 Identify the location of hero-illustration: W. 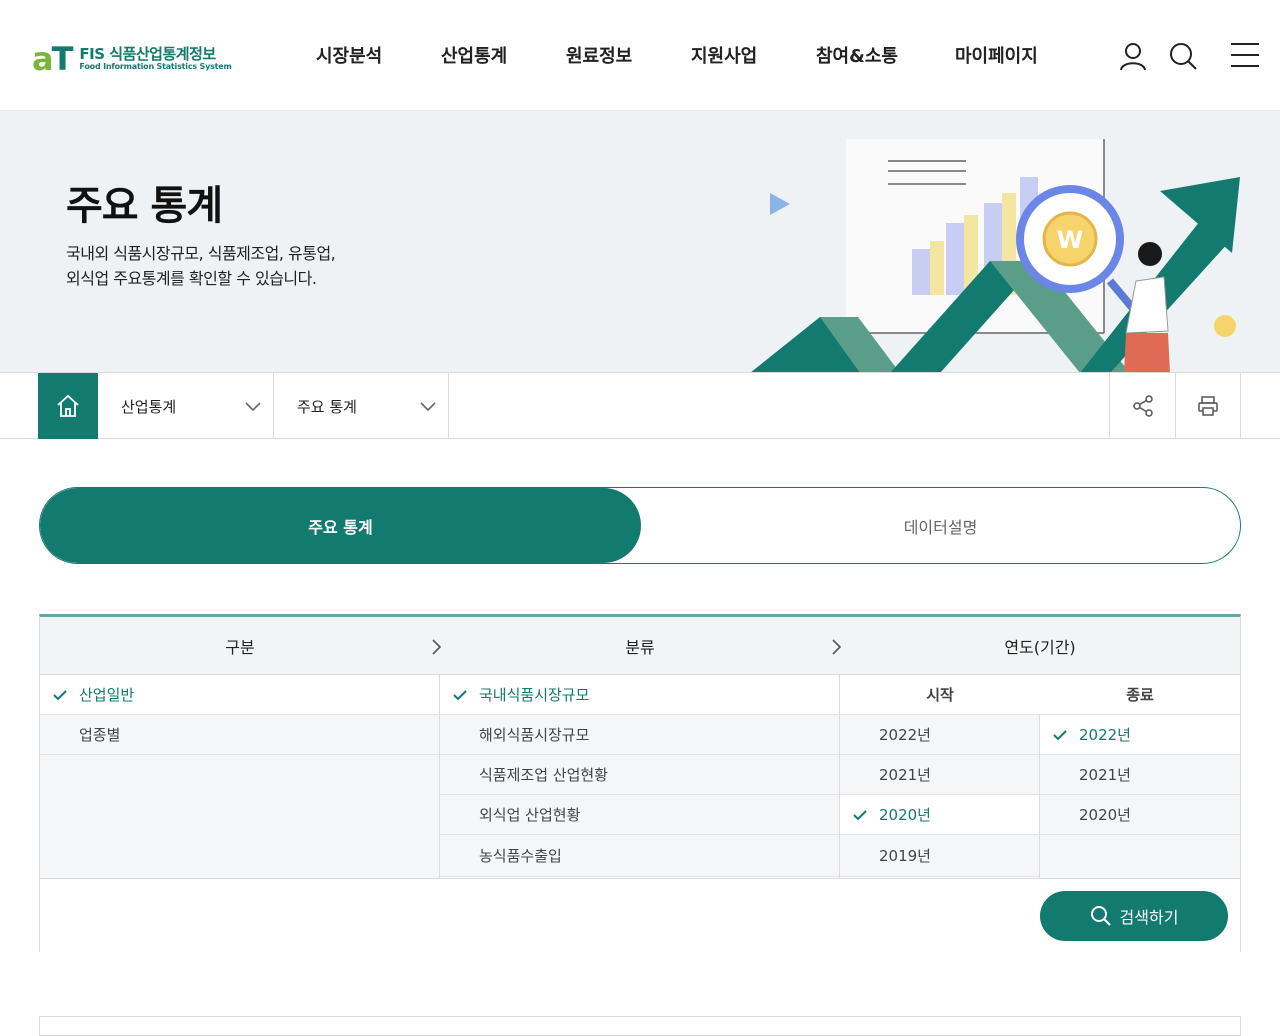
(995, 256).